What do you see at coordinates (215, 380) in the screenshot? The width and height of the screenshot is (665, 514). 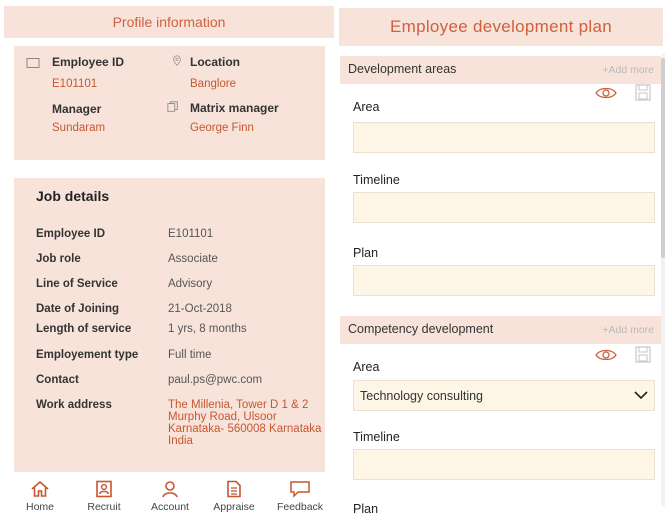 I see `contact-email-link: paul.ps@pwc.com` at bounding box center [215, 380].